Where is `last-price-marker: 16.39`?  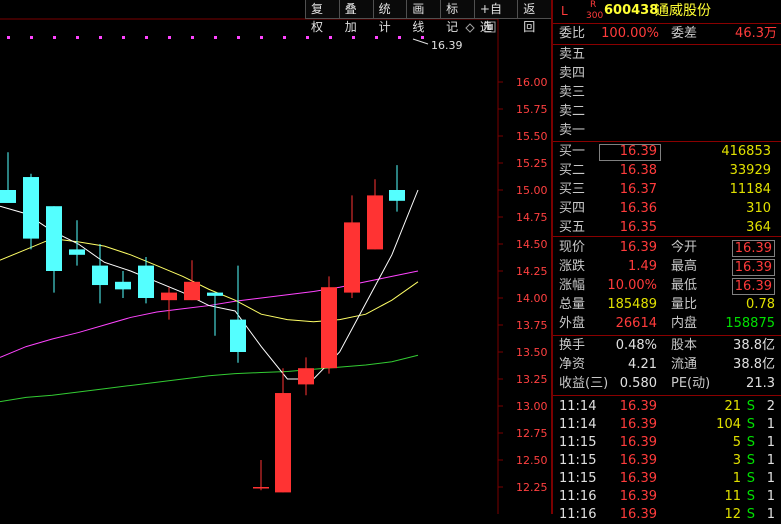 last-price-marker: 16.39 is located at coordinates (437, 45).